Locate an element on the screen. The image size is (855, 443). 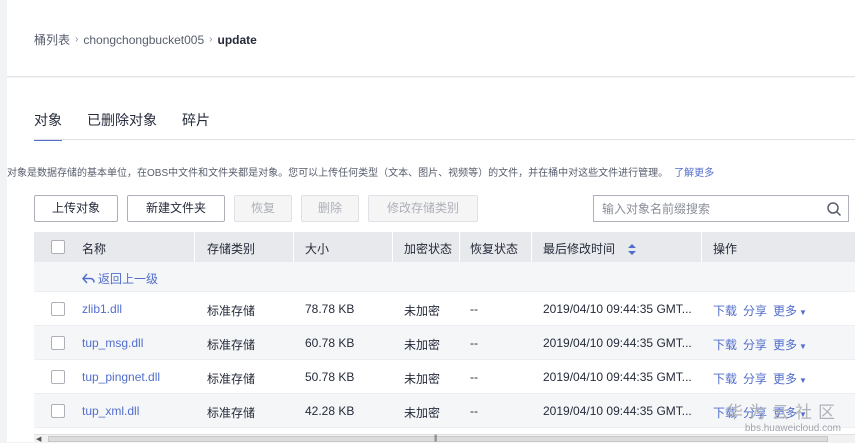
restore-button: 恢复 is located at coordinates (263, 208).